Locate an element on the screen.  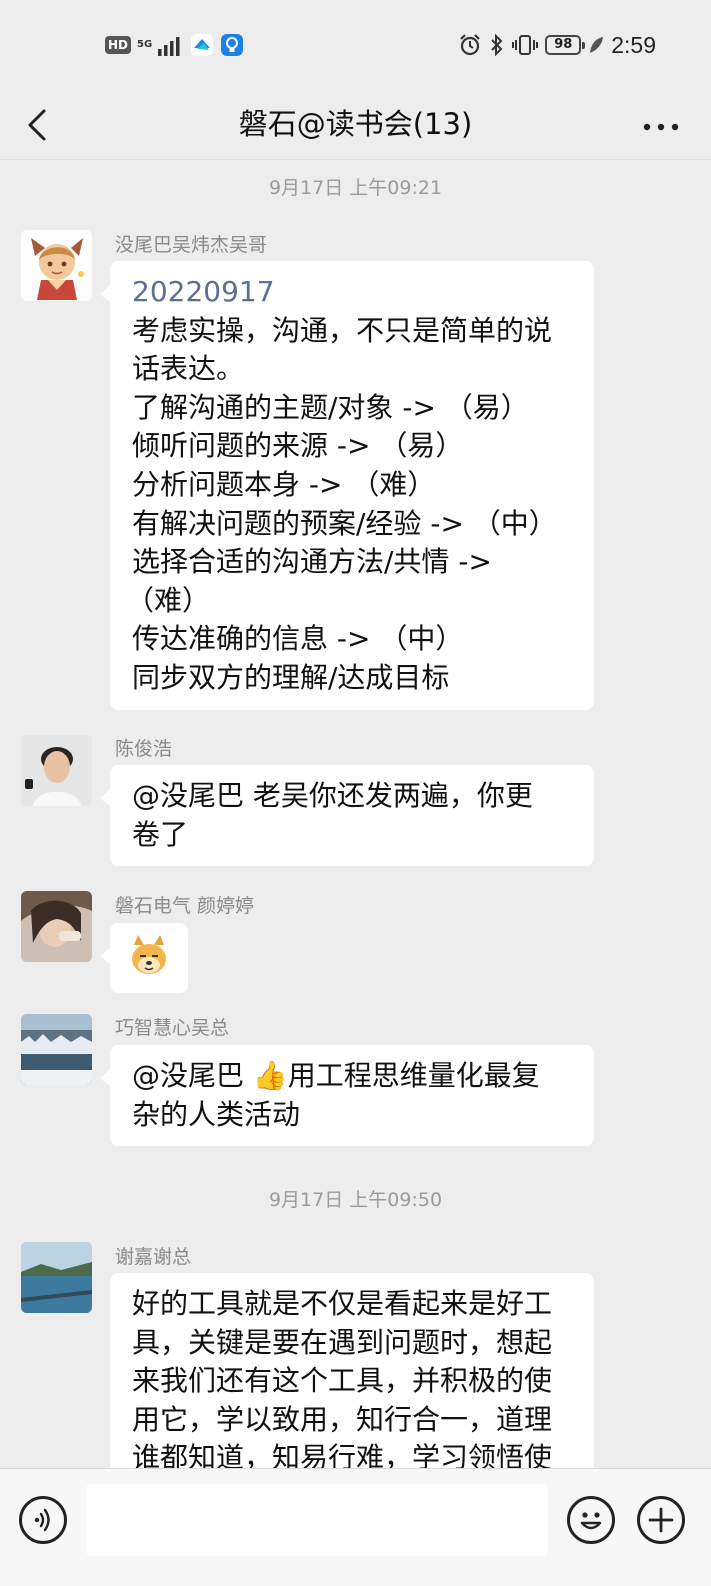
doge-sticker-icon is located at coordinates (149, 954).